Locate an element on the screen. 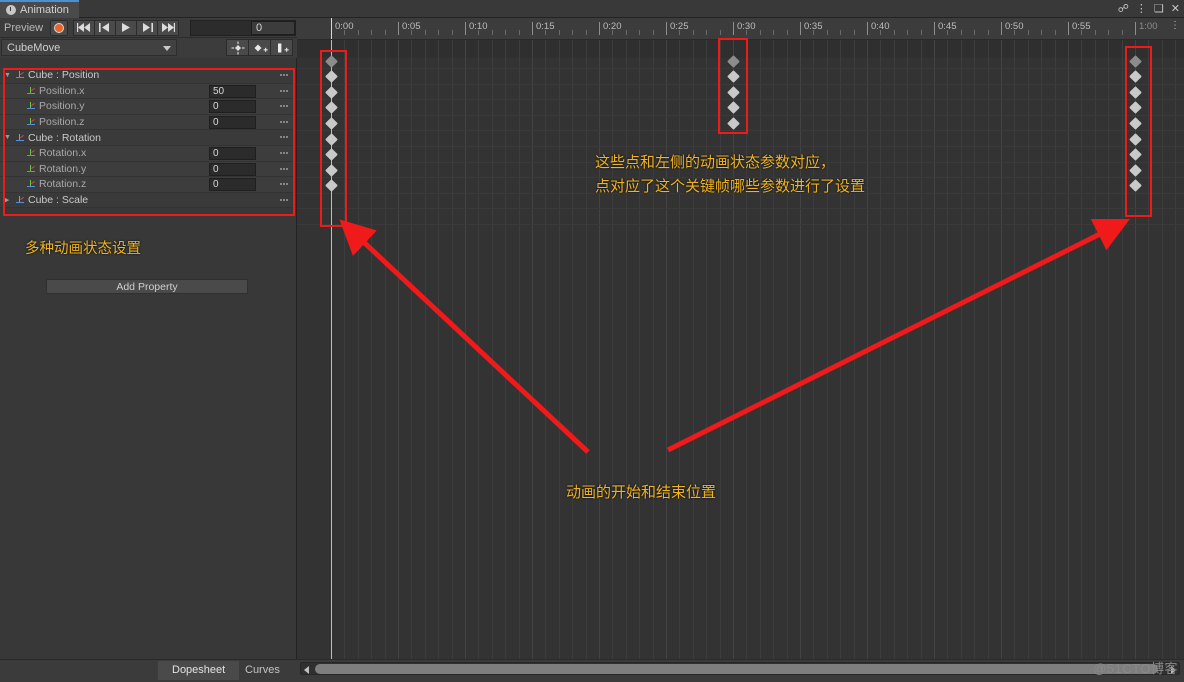 The height and width of the screenshot is (682, 1184). ruler-kebab-icon: ⋮ is located at coordinates (1175, 26).